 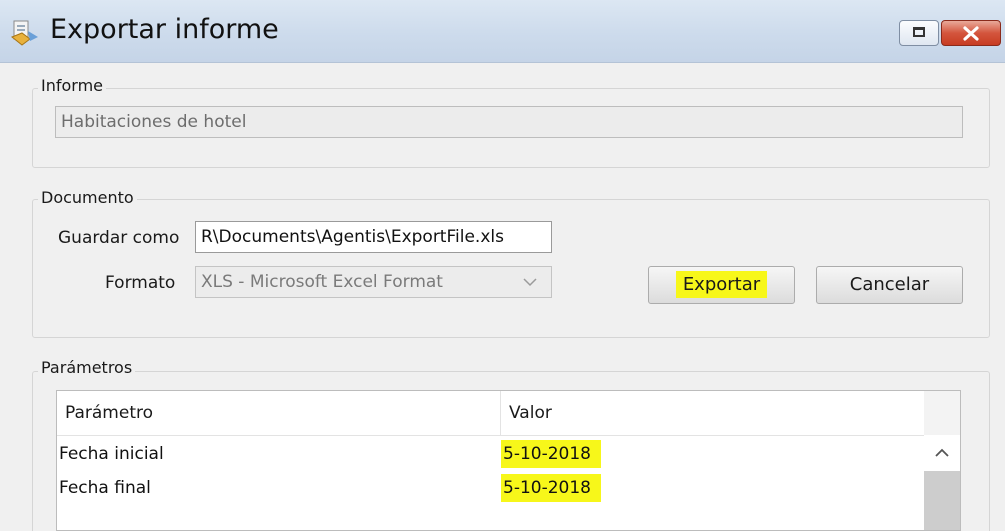 I want to click on row-param: Fecha final, so click(x=105, y=488).